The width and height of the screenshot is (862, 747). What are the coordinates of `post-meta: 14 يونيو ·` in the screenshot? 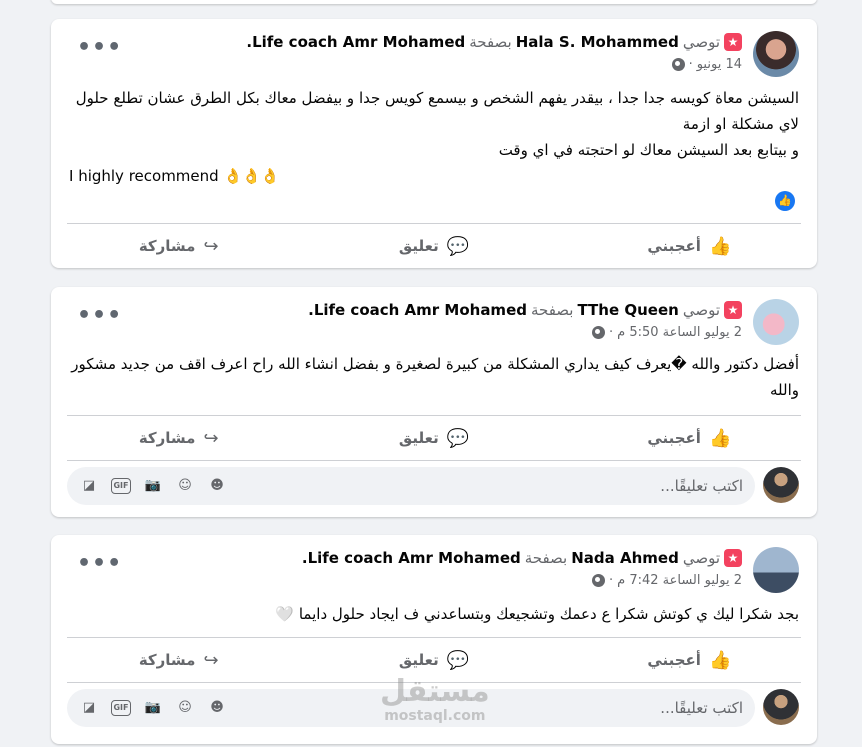 It's located at (706, 64).